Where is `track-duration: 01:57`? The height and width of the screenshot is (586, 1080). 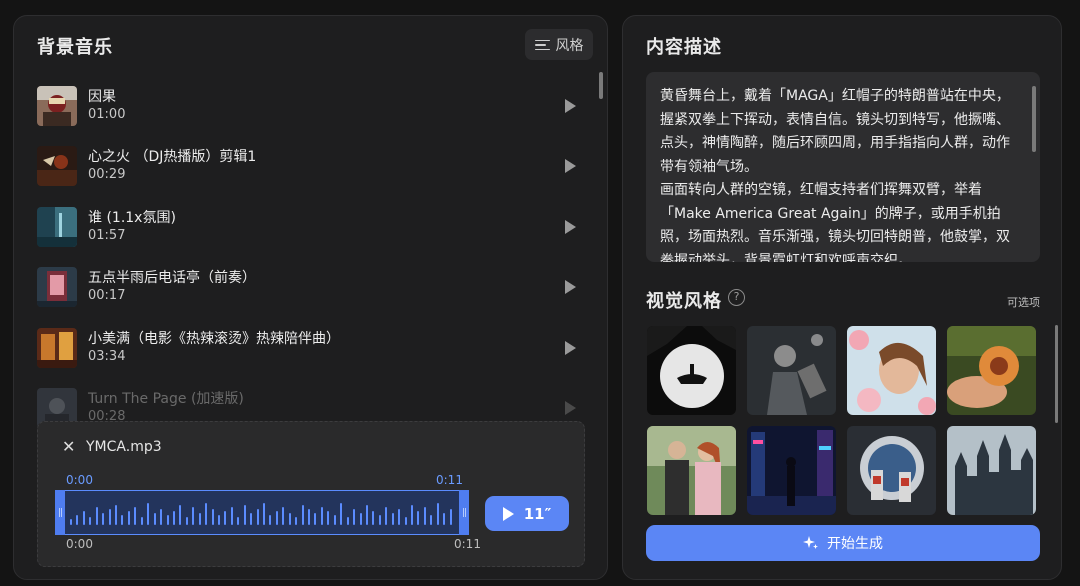 track-duration: 01:57 is located at coordinates (107, 235).